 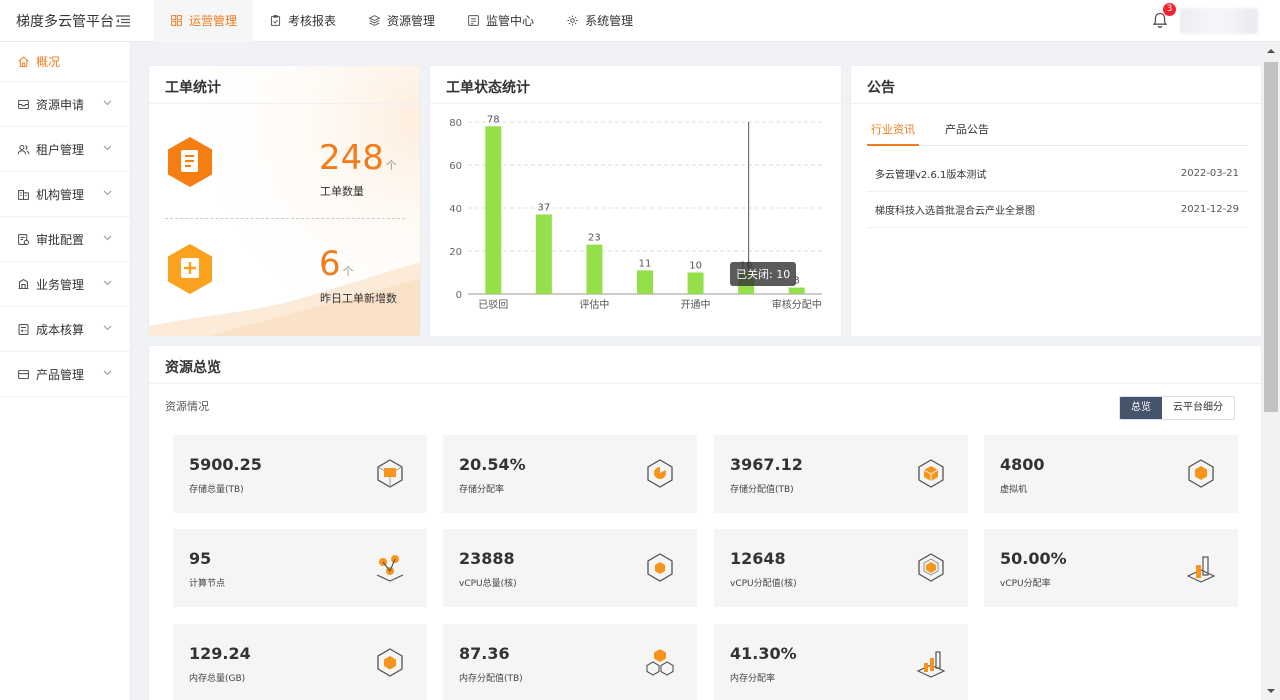 What do you see at coordinates (797, 304) in the screenshot?
I see `x-tick-label: 审核分配中` at bounding box center [797, 304].